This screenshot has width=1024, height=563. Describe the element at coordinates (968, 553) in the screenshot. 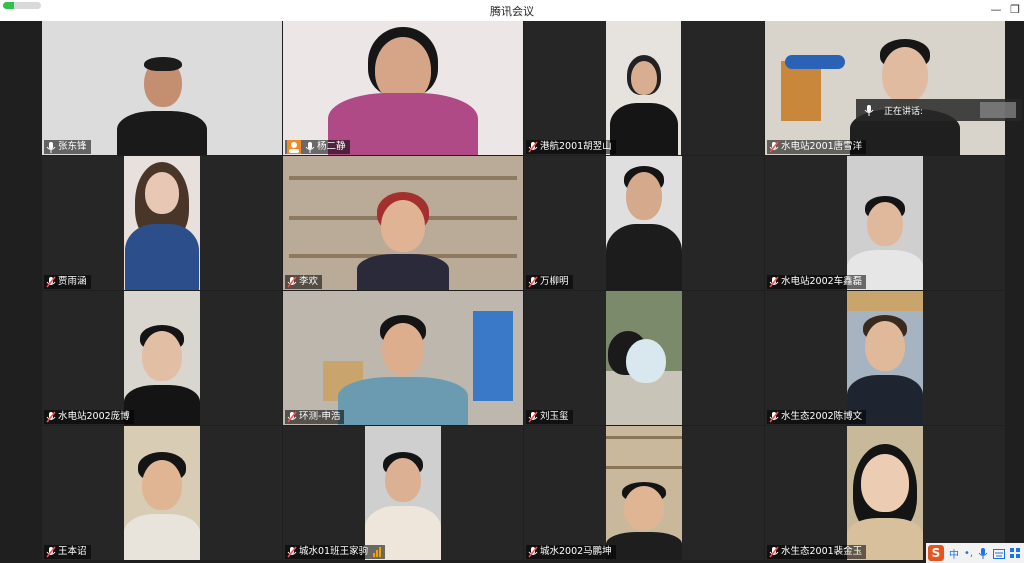

I see `ime-punctuation-toggle: •,` at that location.